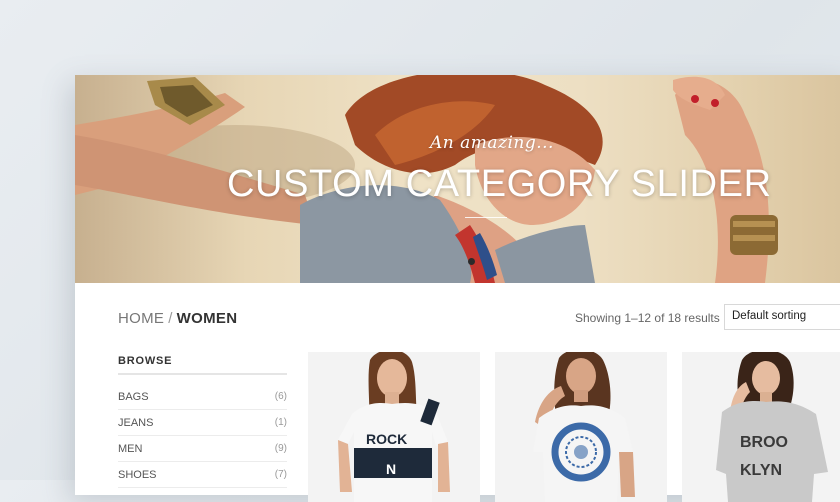  What do you see at coordinates (280, 474) in the screenshot?
I see `category-count: (7)` at bounding box center [280, 474].